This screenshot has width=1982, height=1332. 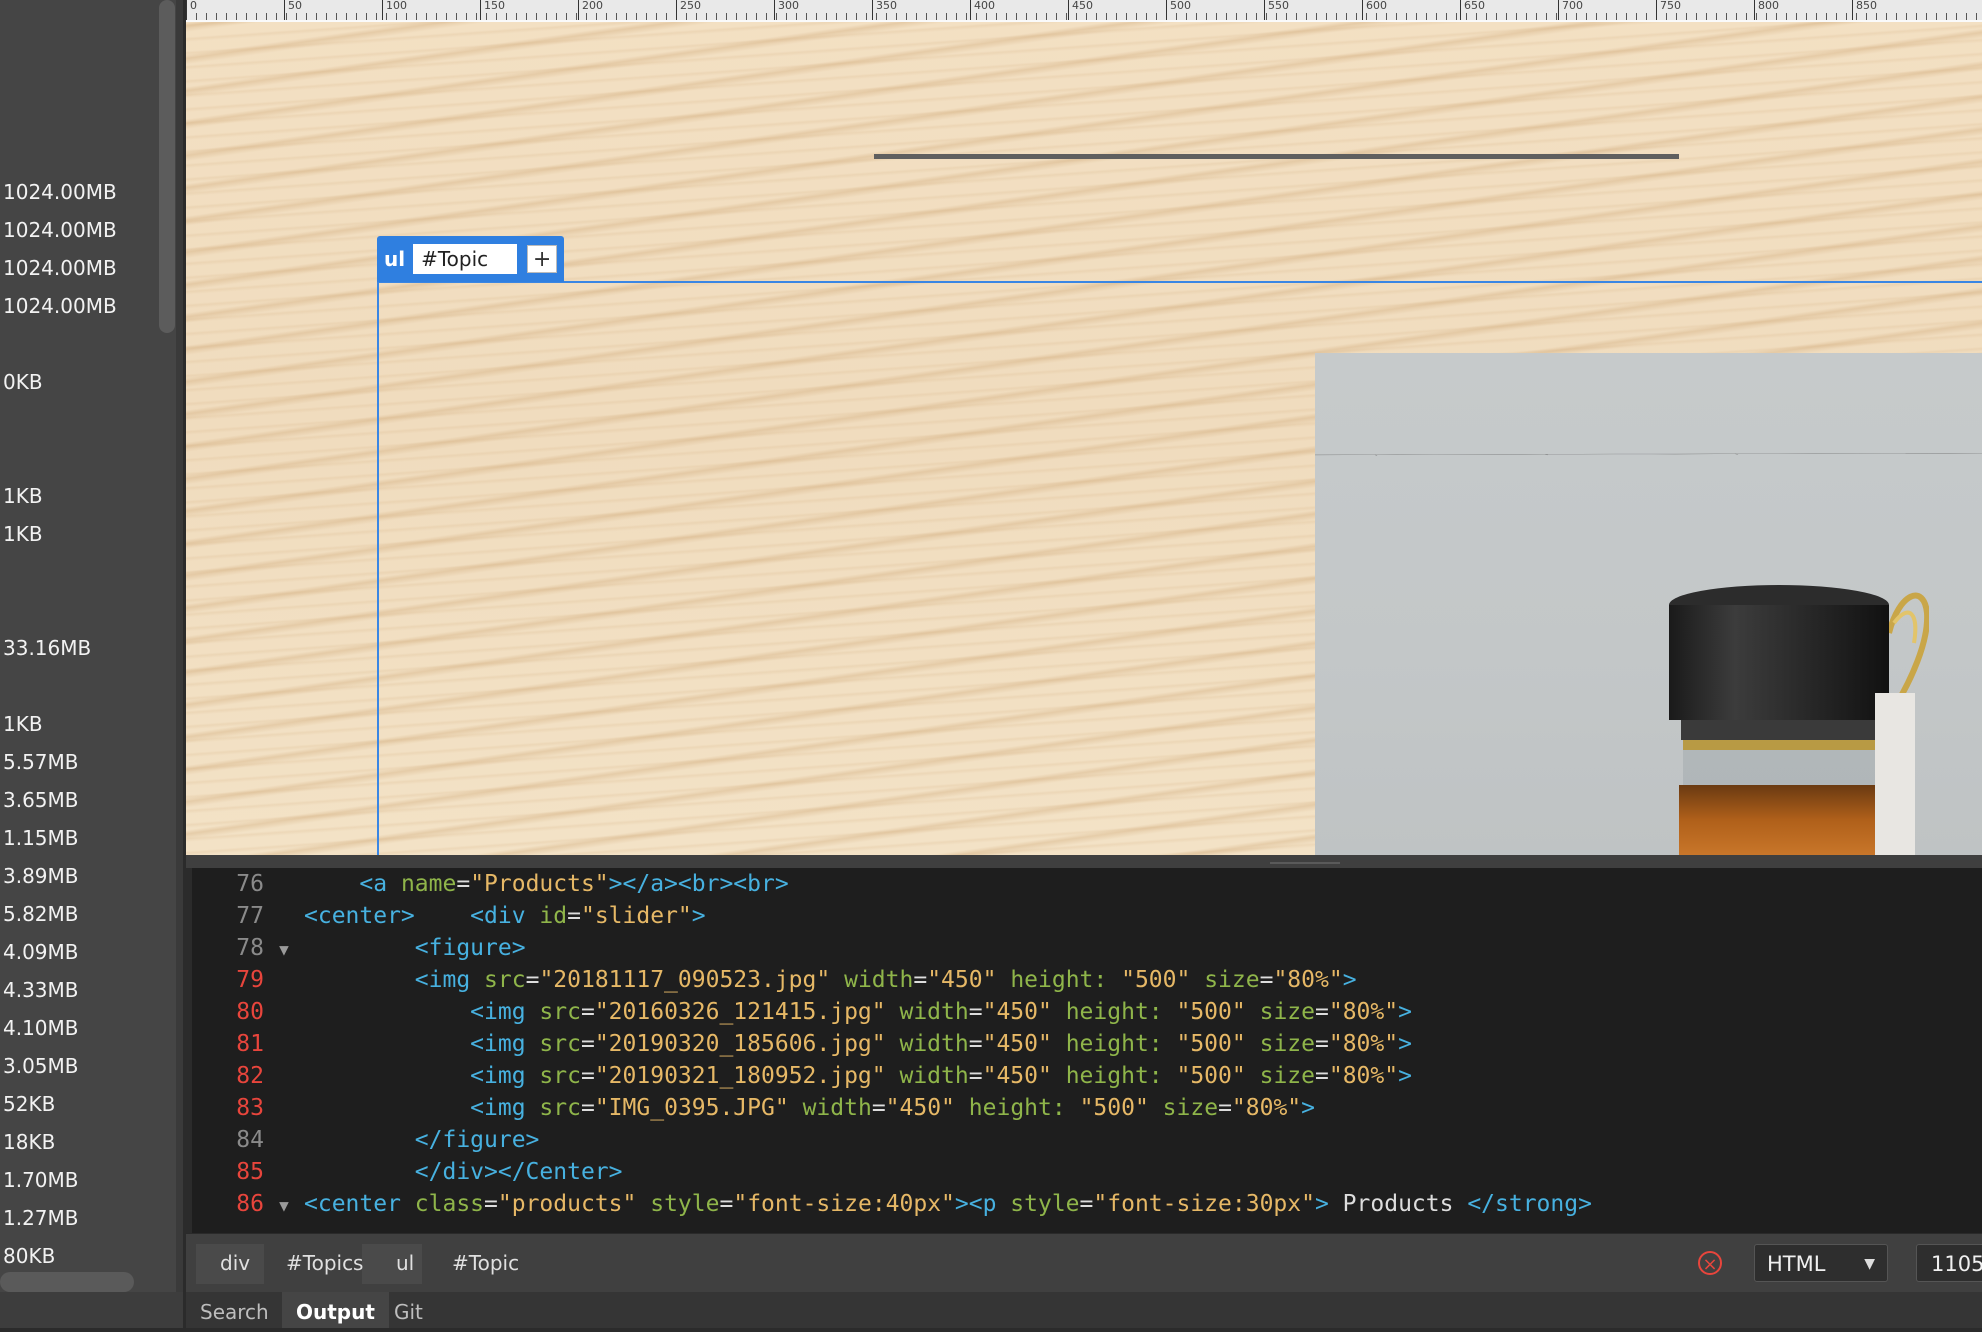 I want to click on line-number: 76, so click(x=228, y=884).